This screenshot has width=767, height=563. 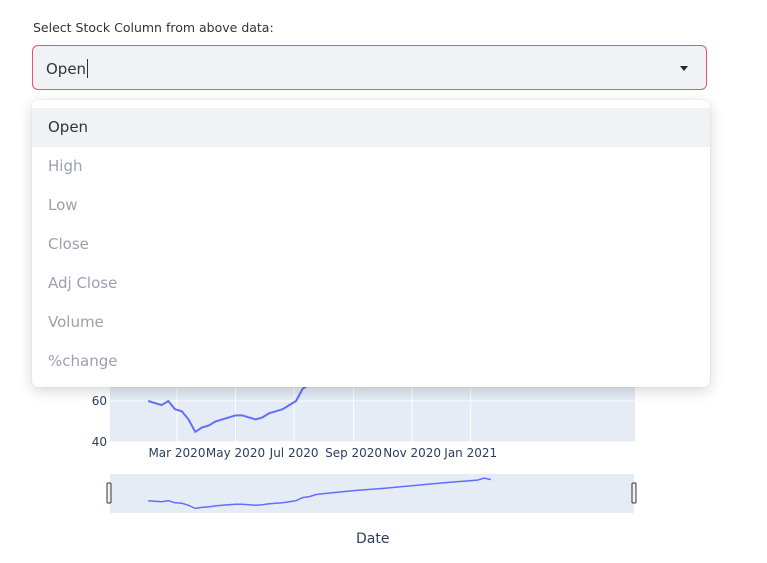 I want to click on x-axis-title: Date, so click(x=373, y=539).